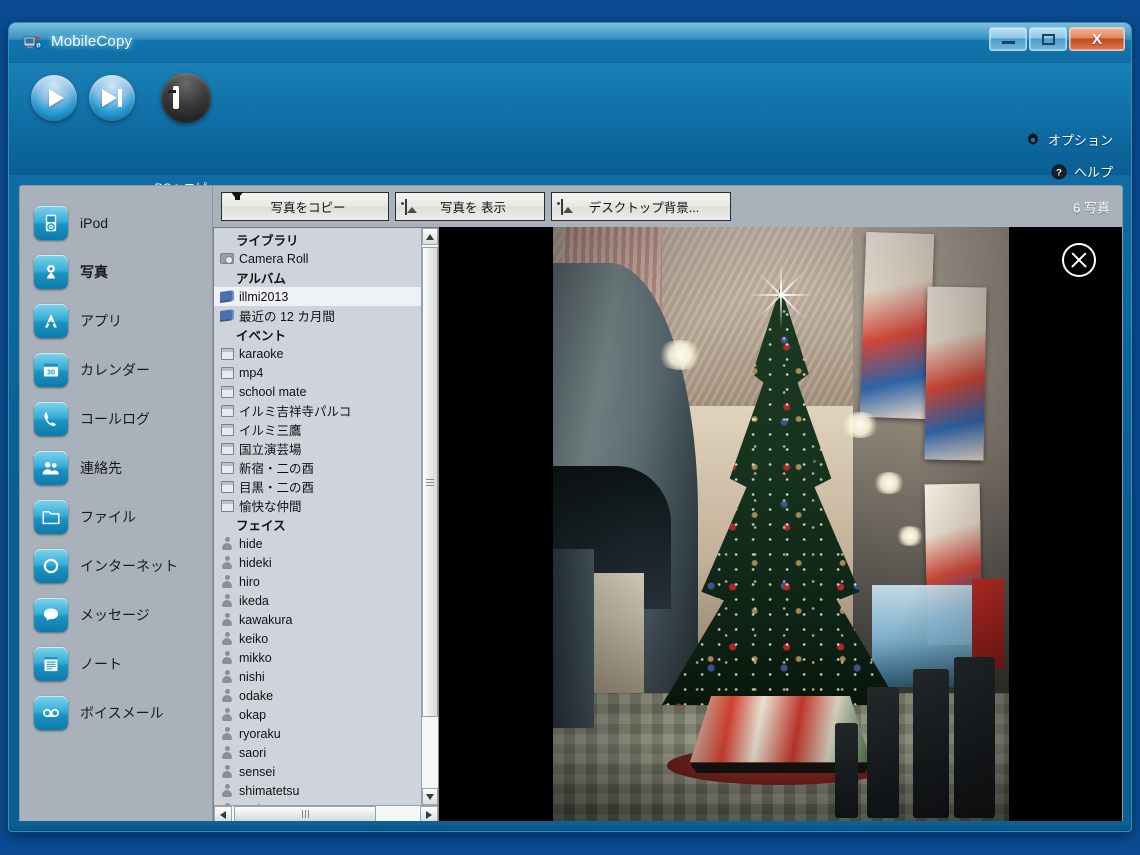 This screenshot has height=855, width=1140. What do you see at coordinates (317, 467) in the screenshot?
I see `tree-item: 新宿・二の酉` at bounding box center [317, 467].